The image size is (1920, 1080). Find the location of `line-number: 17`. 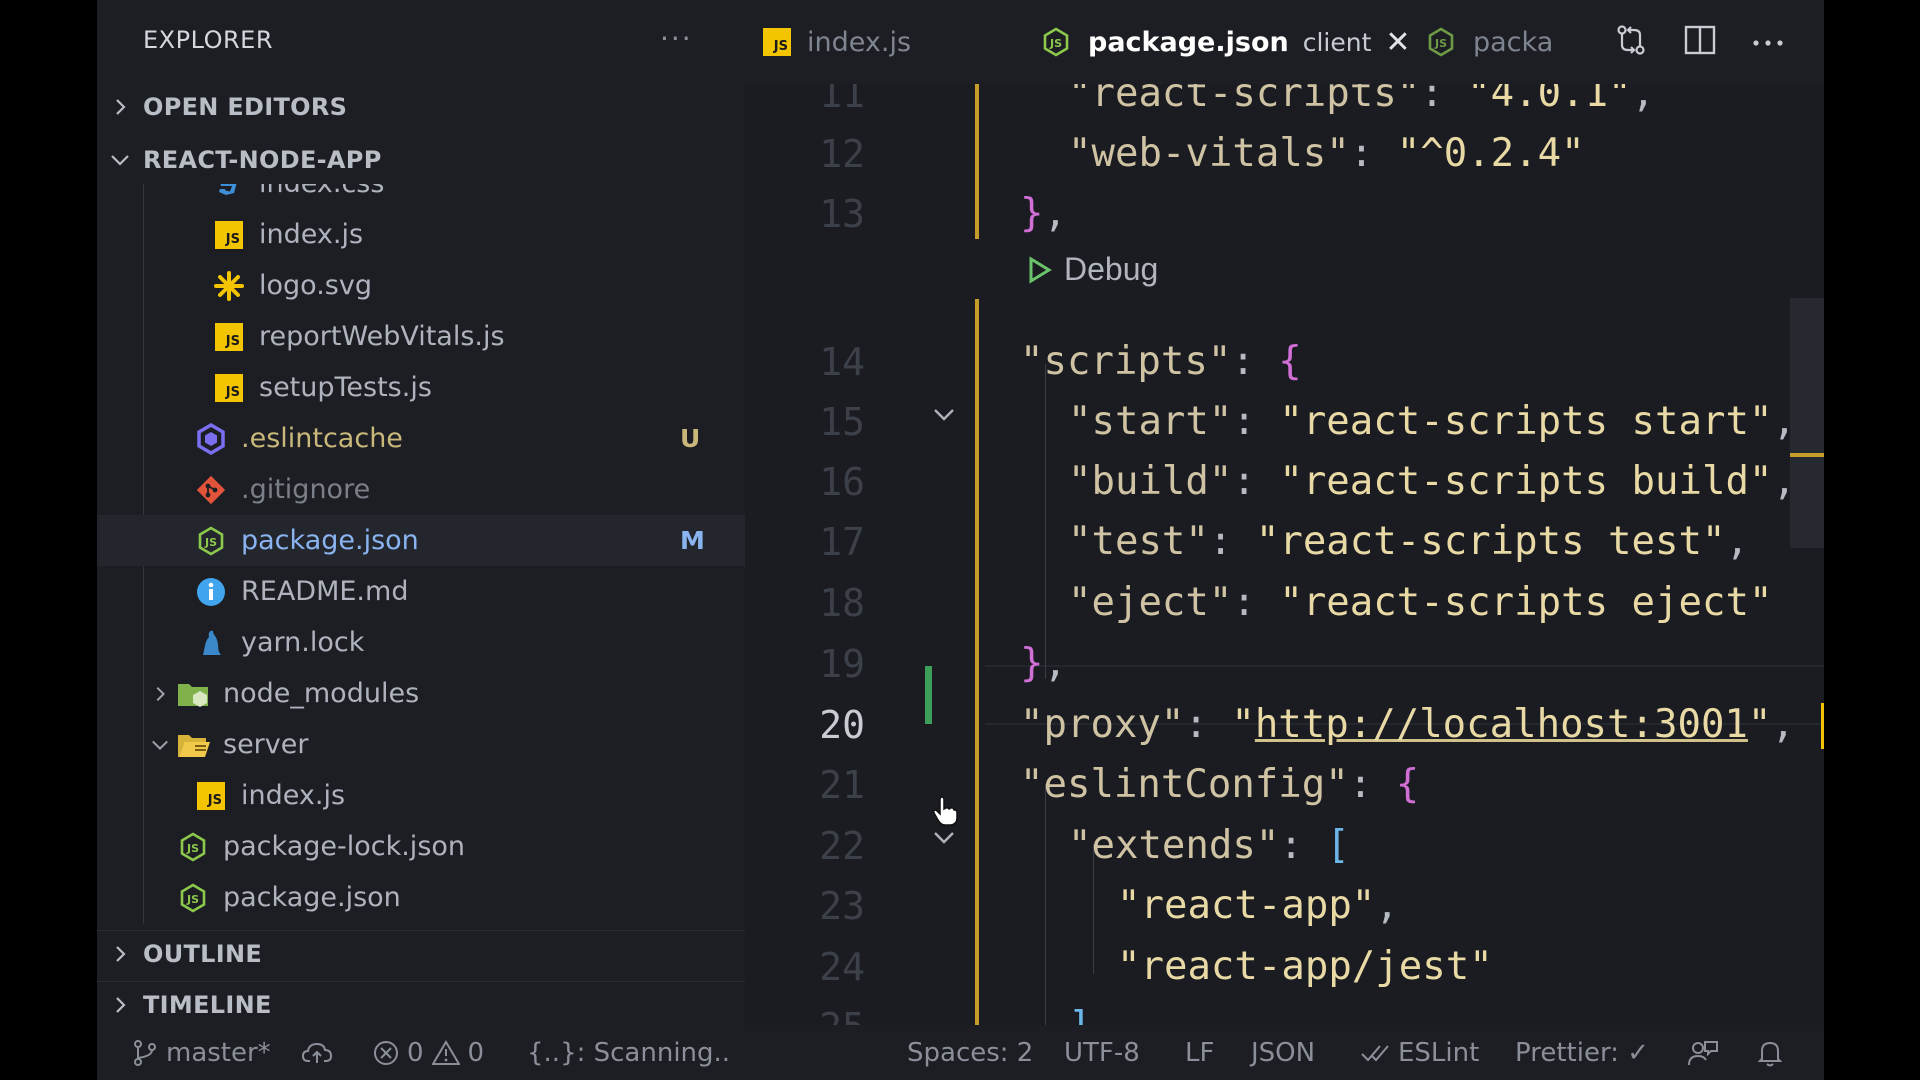

line-number: 17 is located at coordinates (842, 542).